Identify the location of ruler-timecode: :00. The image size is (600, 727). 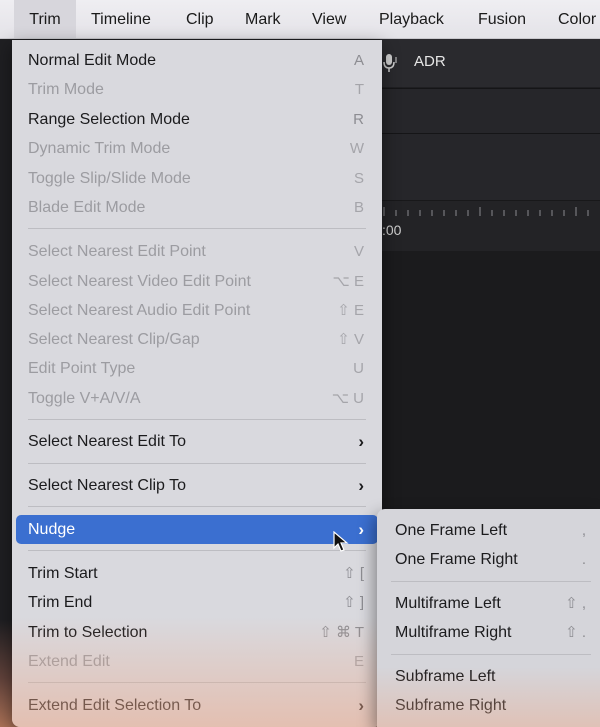
(392, 230).